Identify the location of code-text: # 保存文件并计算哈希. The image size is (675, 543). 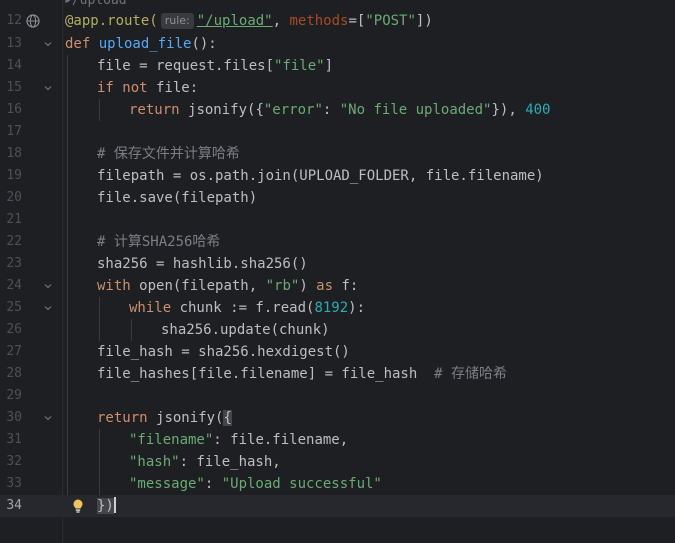
(168, 154).